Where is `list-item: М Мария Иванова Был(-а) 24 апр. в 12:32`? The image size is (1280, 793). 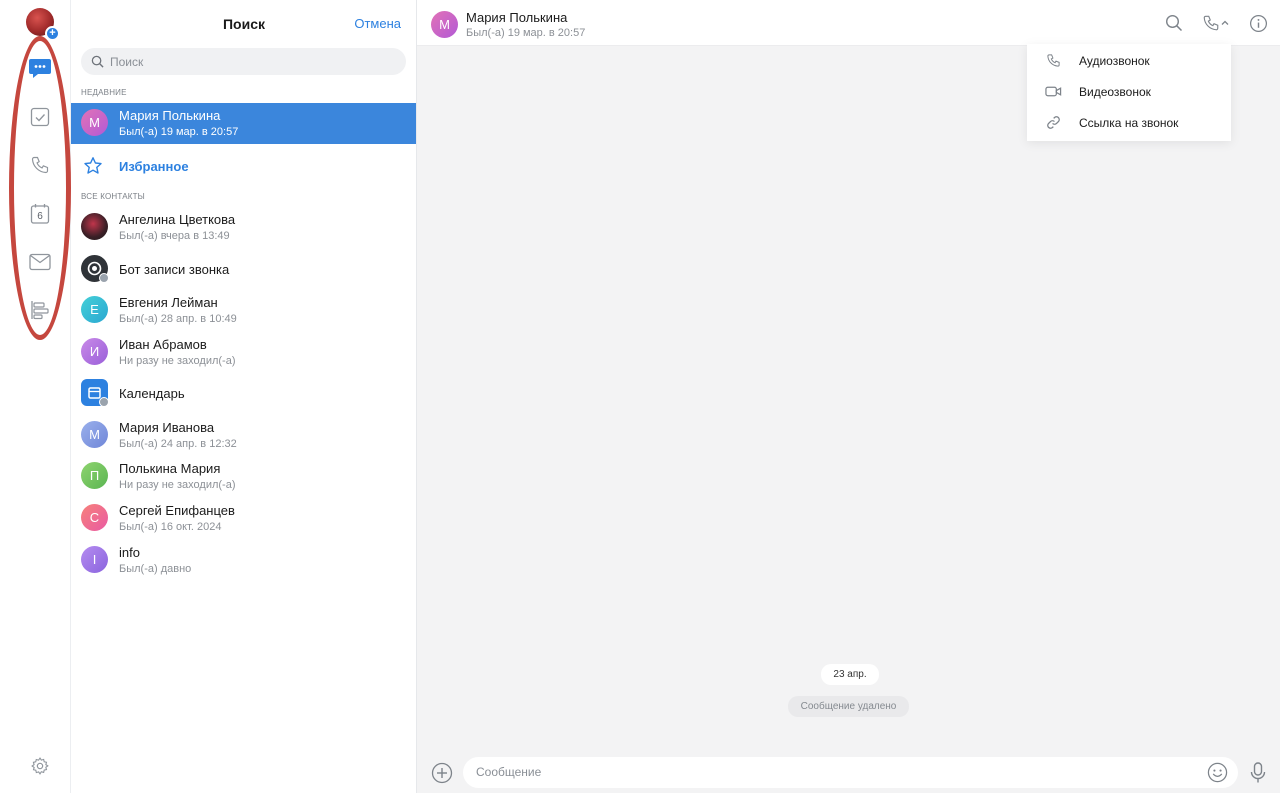
list-item: М Мария Иванова Был(-а) 24 апр. в 12:32 is located at coordinates (243, 435).